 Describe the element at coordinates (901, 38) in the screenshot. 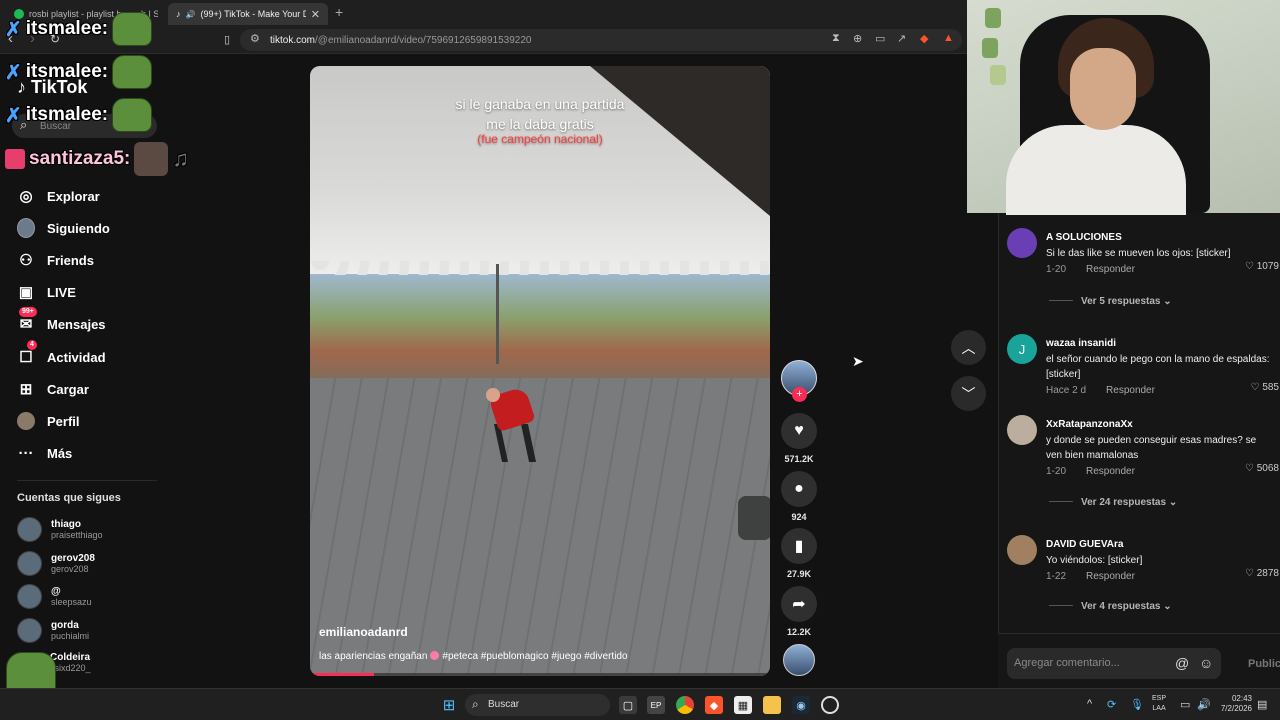

I see `share-icon: ↗` at that location.